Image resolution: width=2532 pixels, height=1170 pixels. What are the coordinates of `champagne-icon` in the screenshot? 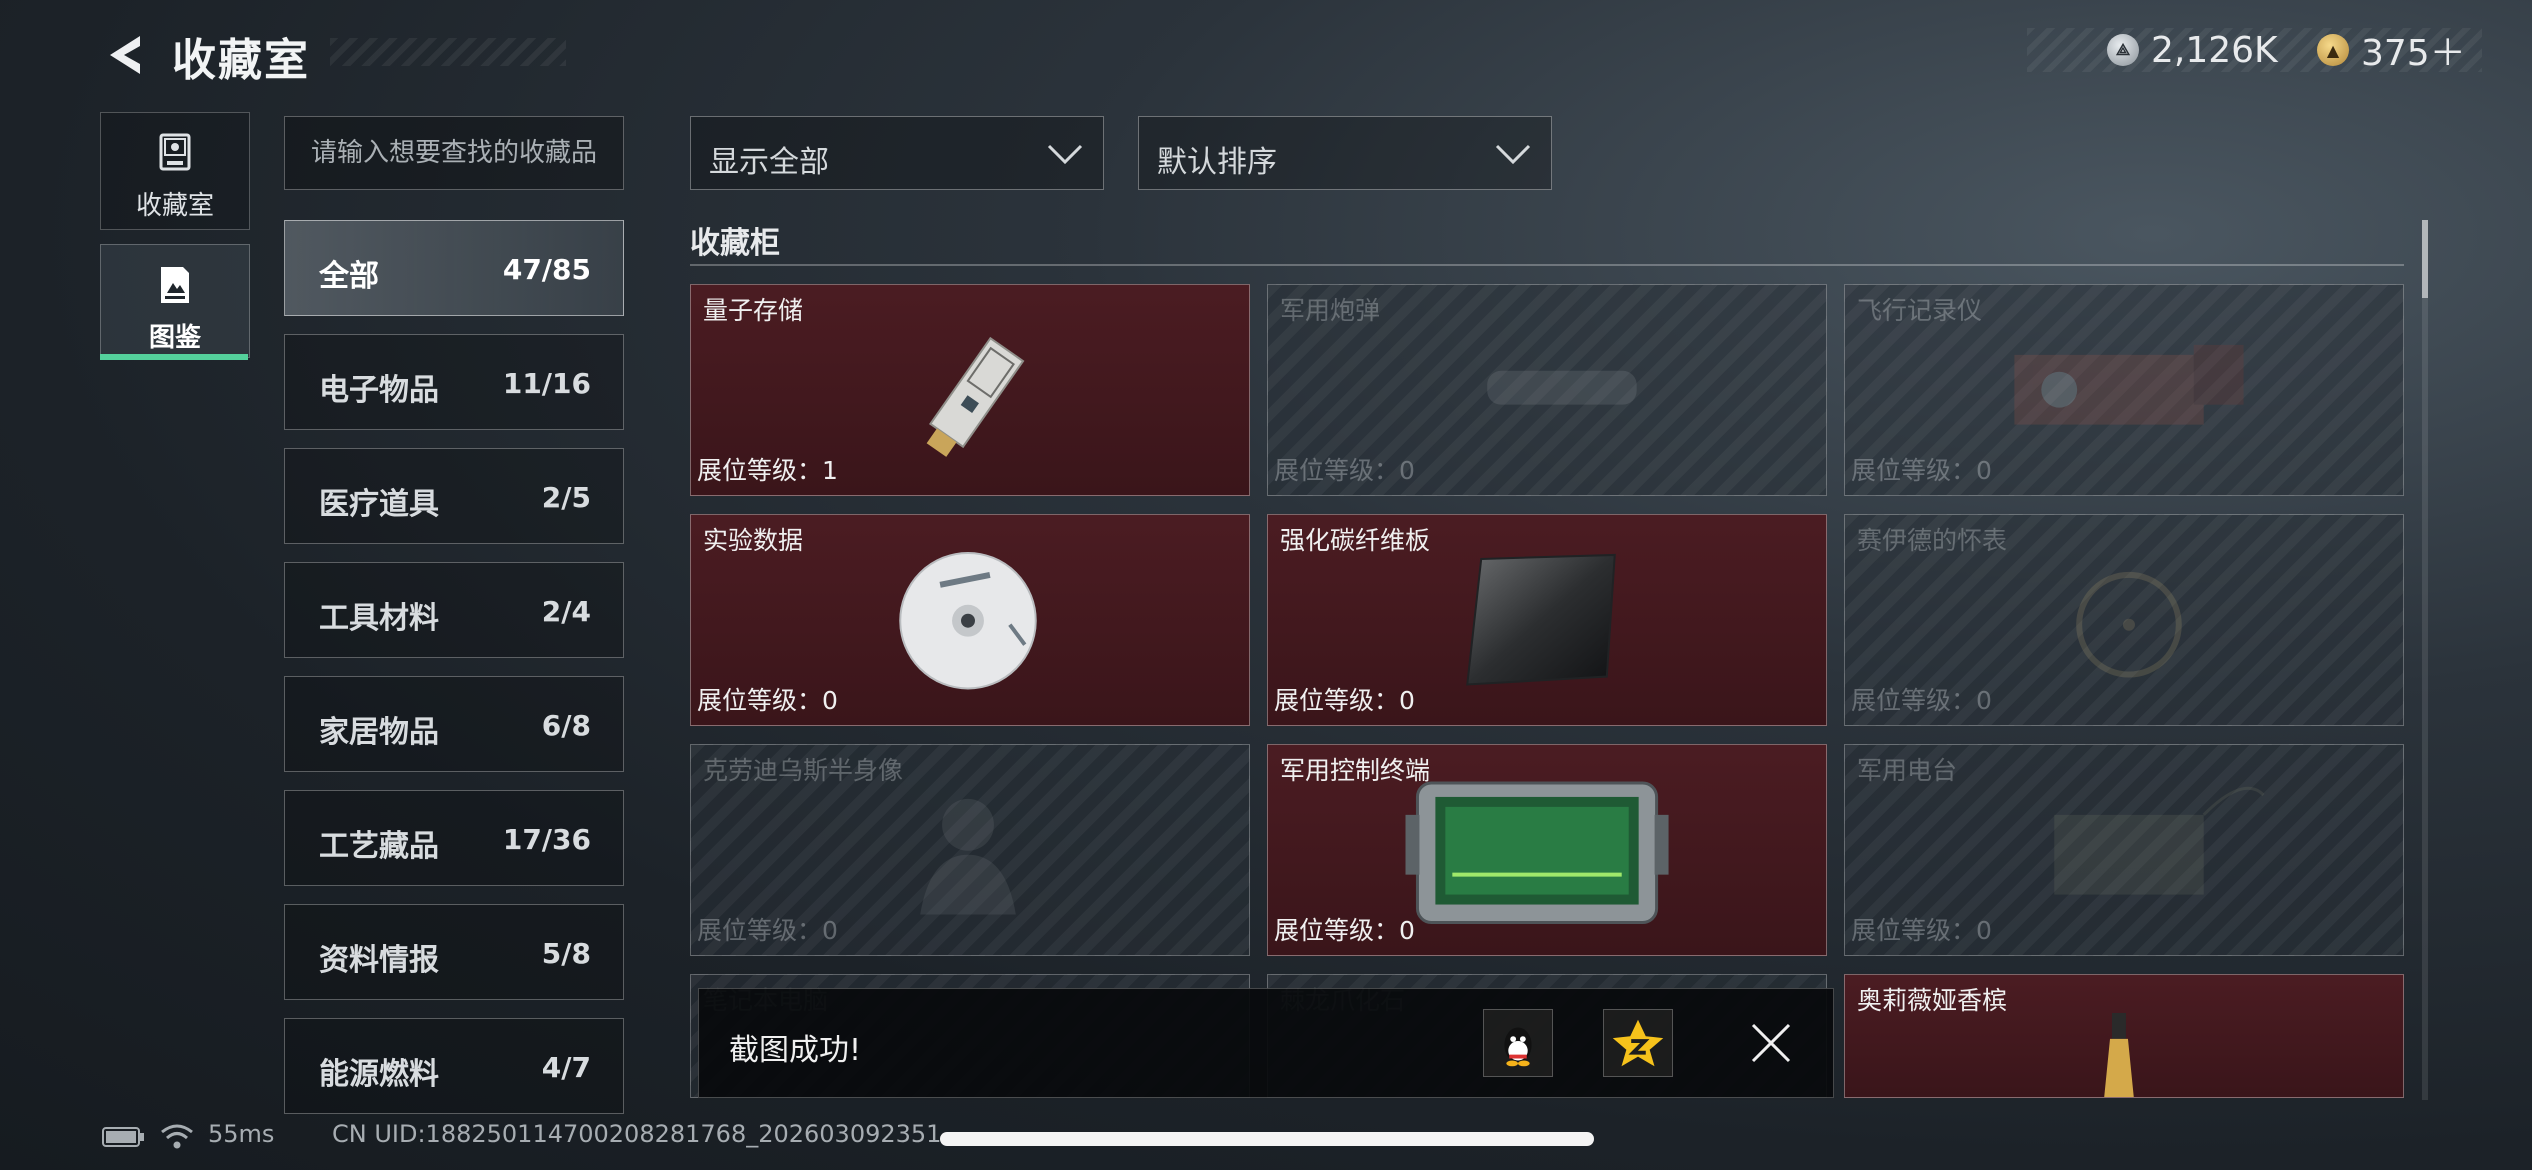 It's located at (2119, 1054).